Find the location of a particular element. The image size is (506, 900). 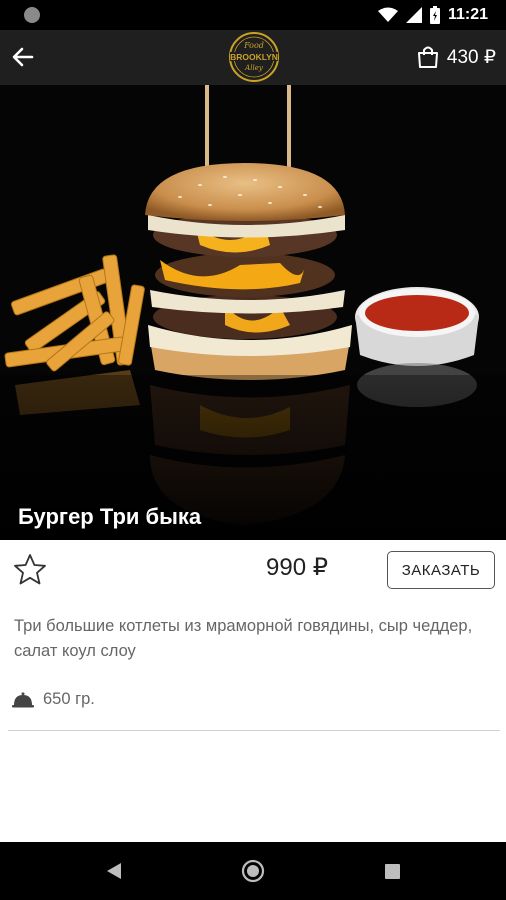

battery-icon is located at coordinates (434, 15).